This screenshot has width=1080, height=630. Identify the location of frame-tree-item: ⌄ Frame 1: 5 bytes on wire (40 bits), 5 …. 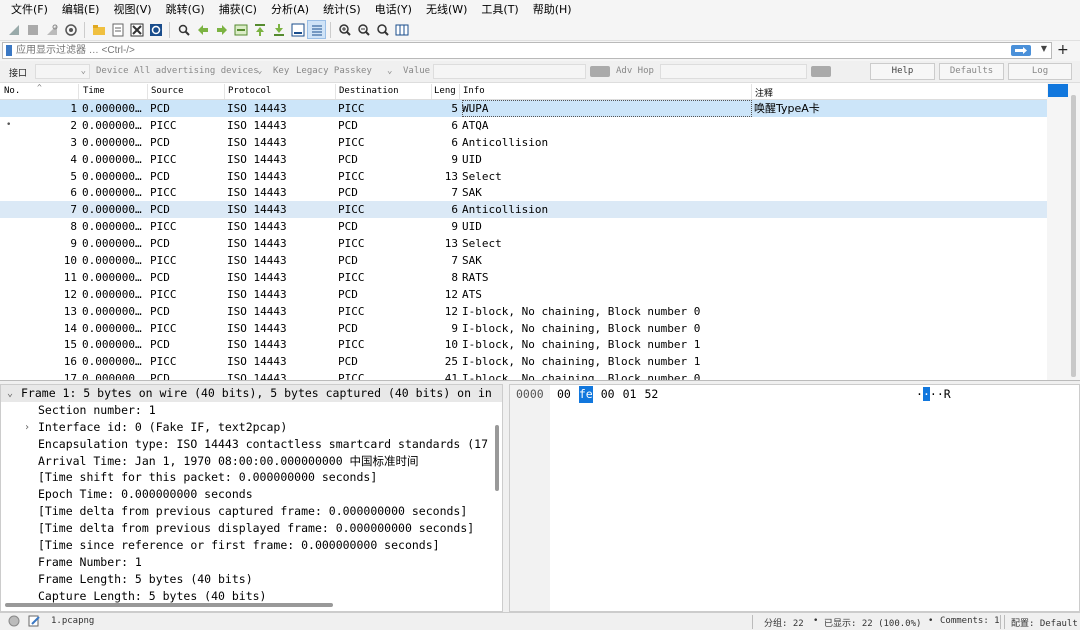
(251, 393).